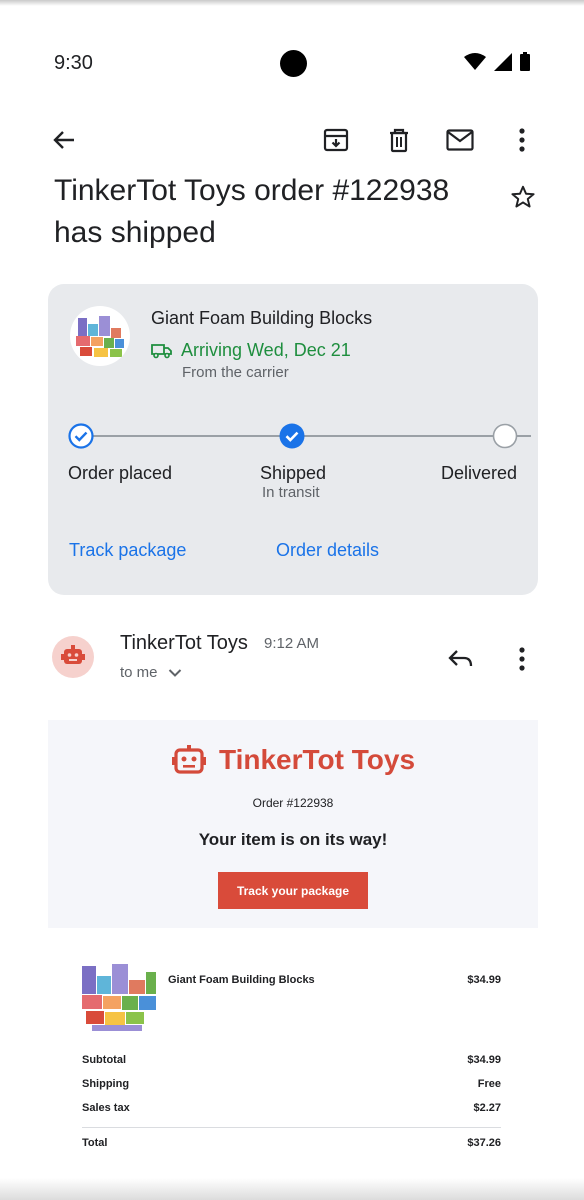 This screenshot has width=584, height=1200. I want to click on truck-icon, so click(161, 350).